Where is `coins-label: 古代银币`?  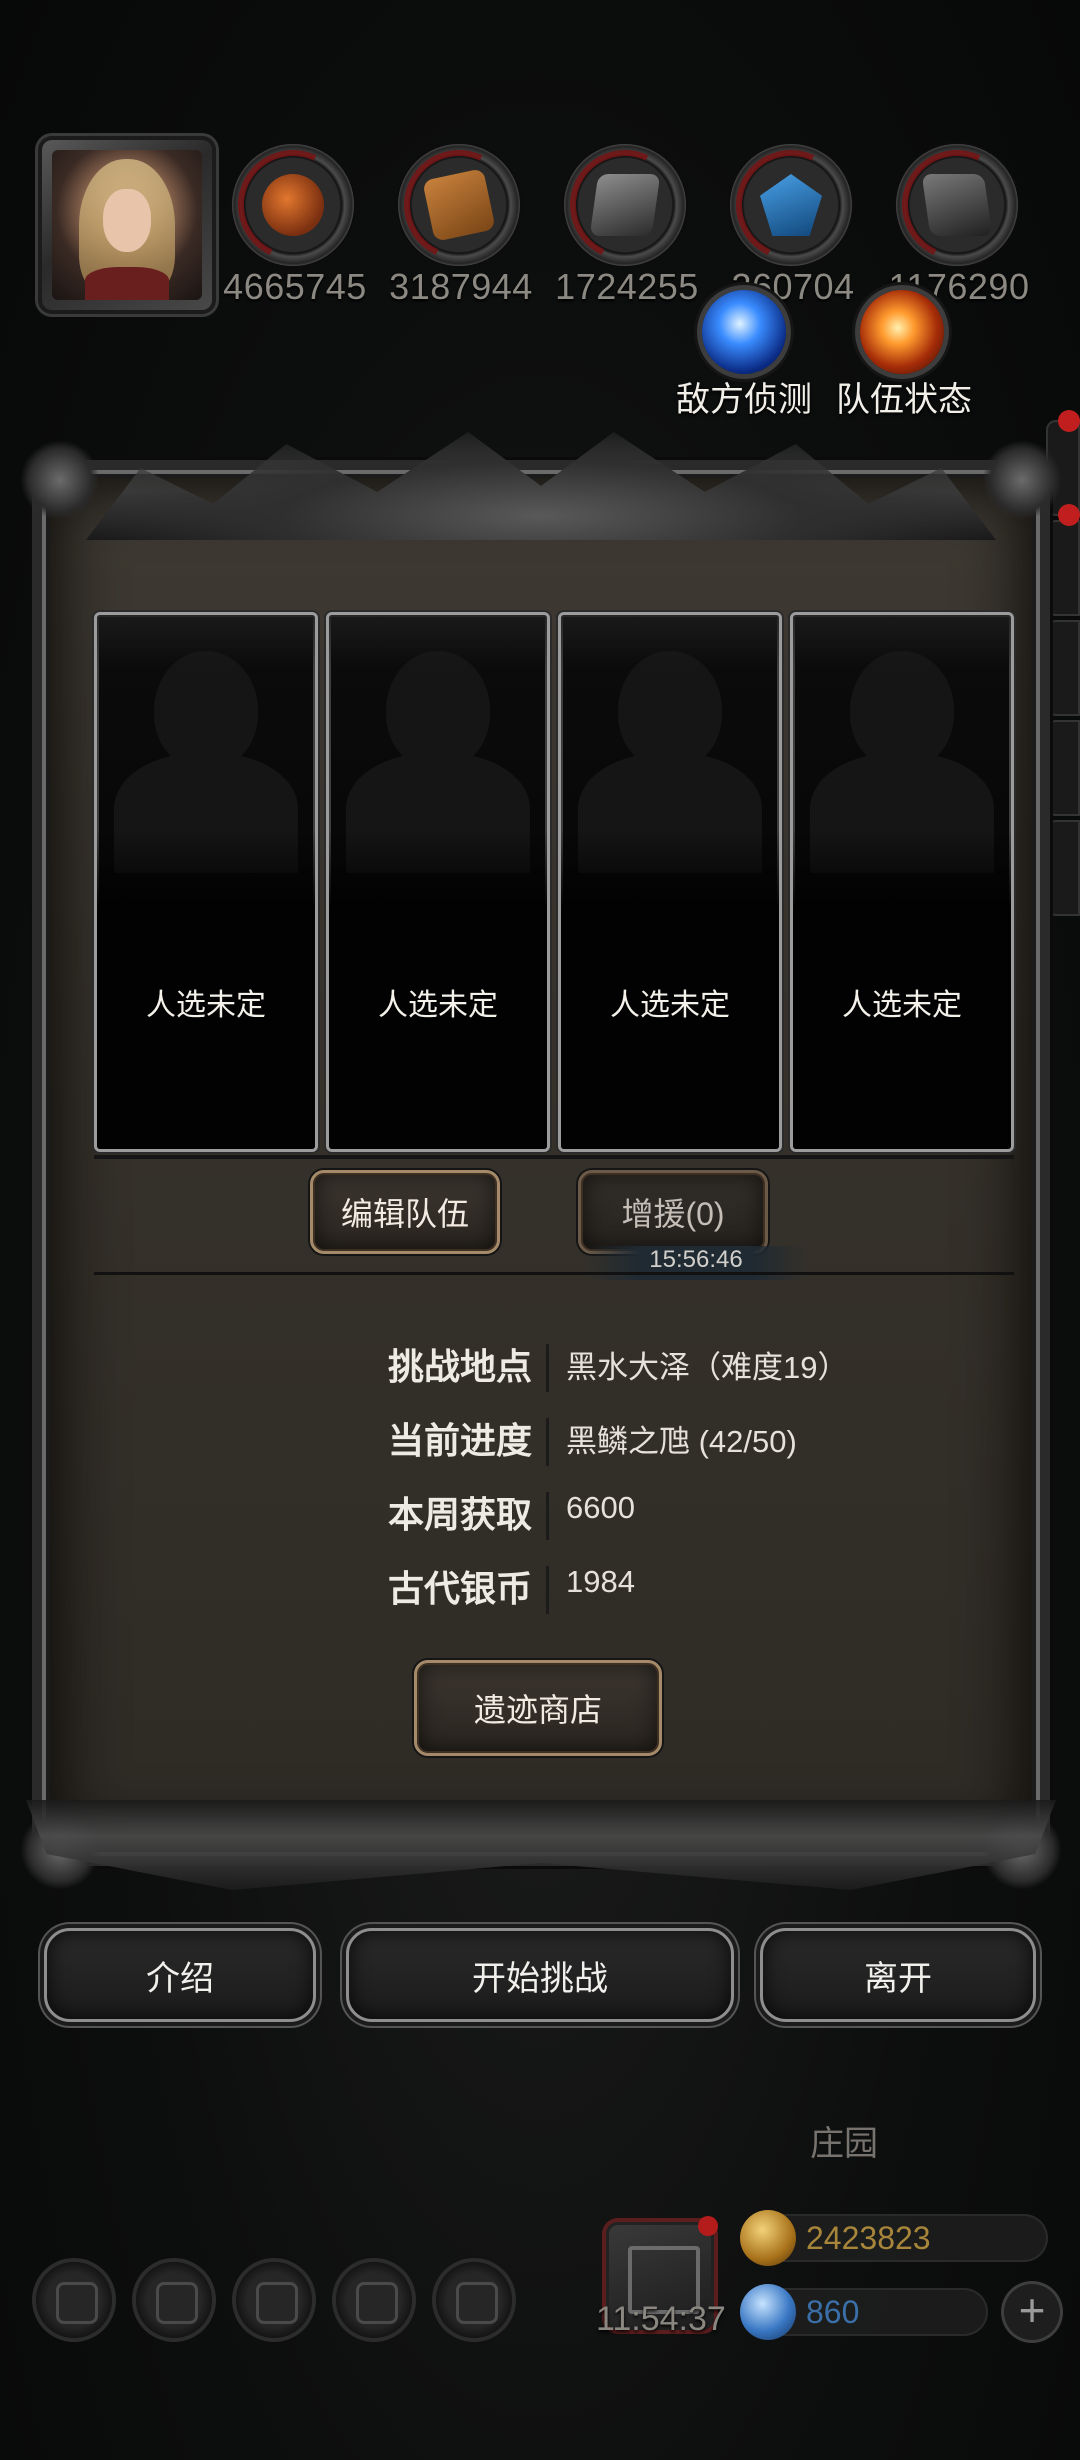
coins-label: 古代银币 is located at coordinates (459, 1588).